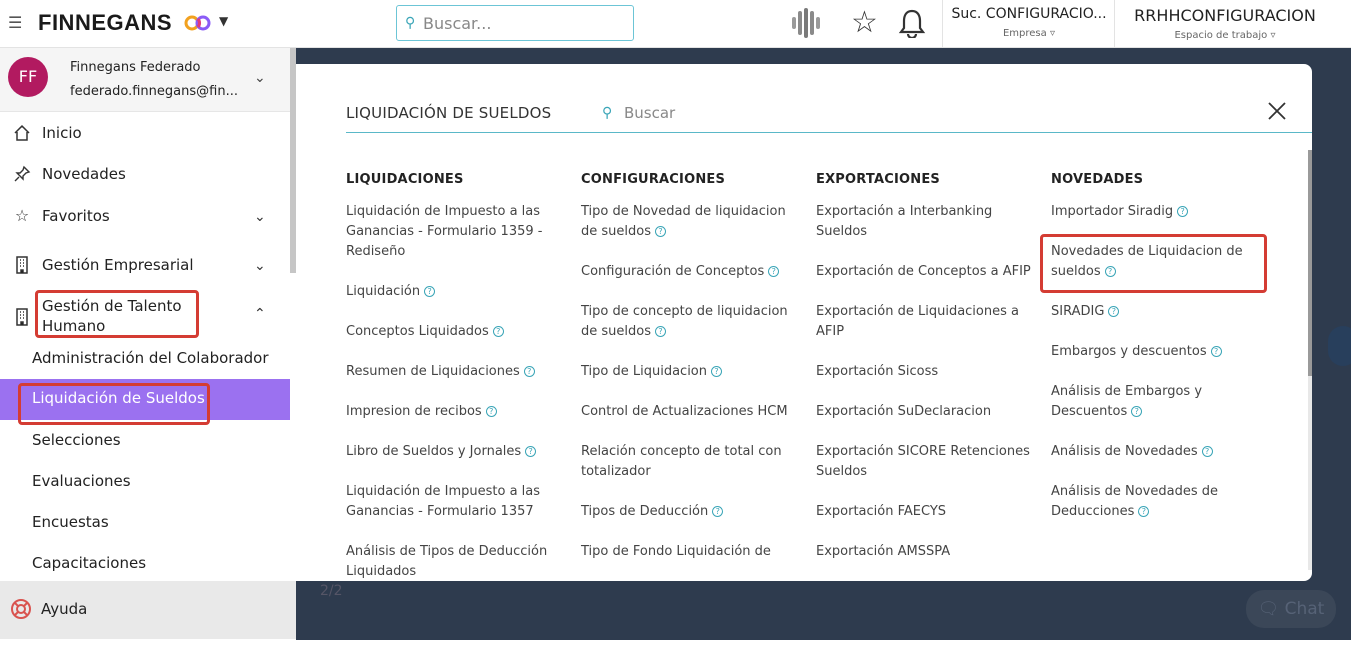 The width and height of the screenshot is (1351, 652). Describe the element at coordinates (1339, 346) in the screenshot. I see `side-handle` at that location.